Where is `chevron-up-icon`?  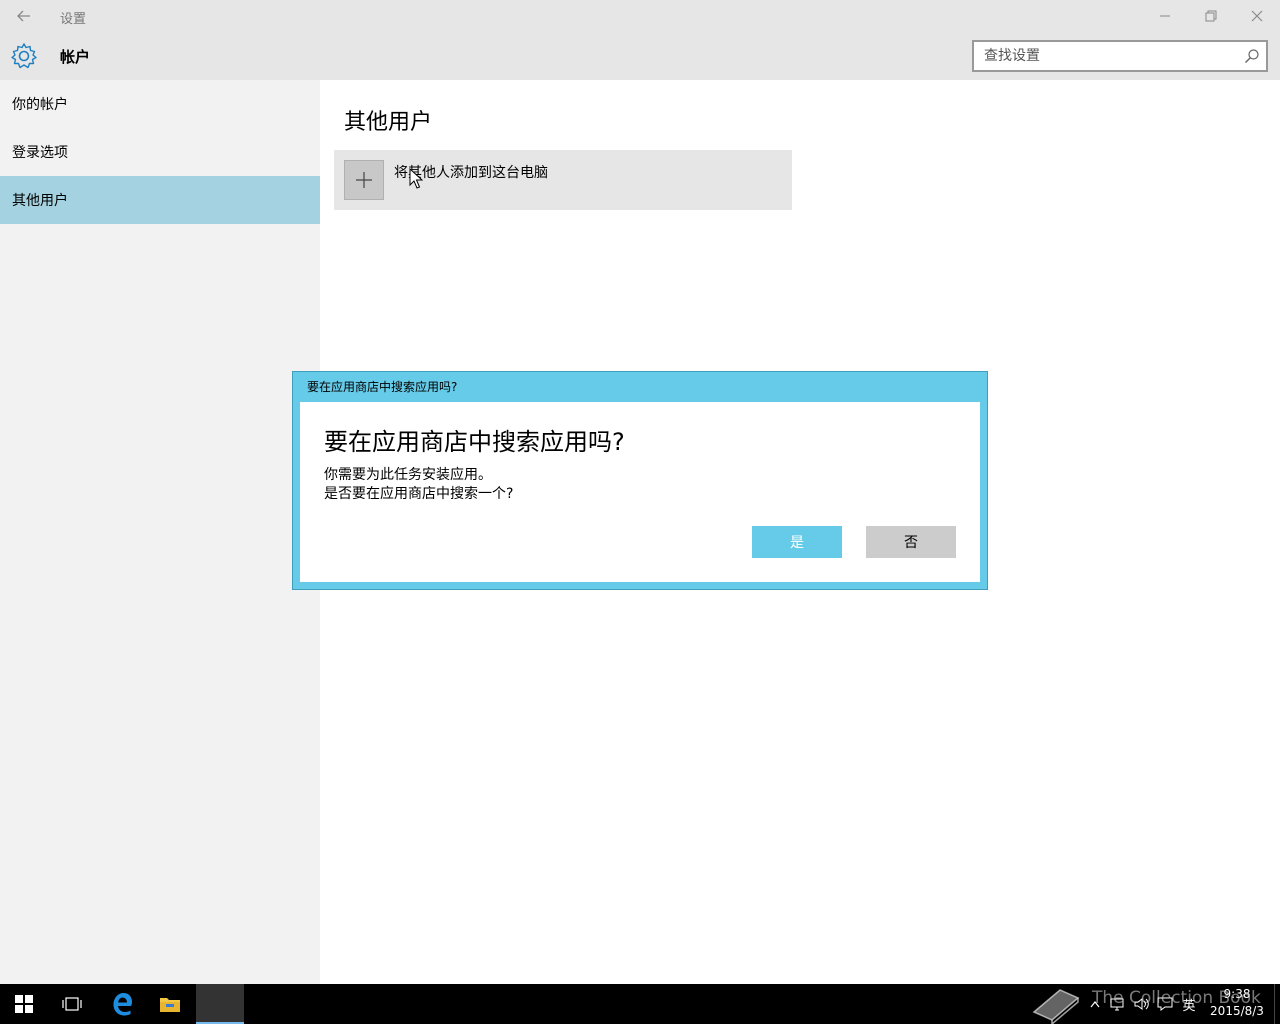
chevron-up-icon is located at coordinates (1095, 1004).